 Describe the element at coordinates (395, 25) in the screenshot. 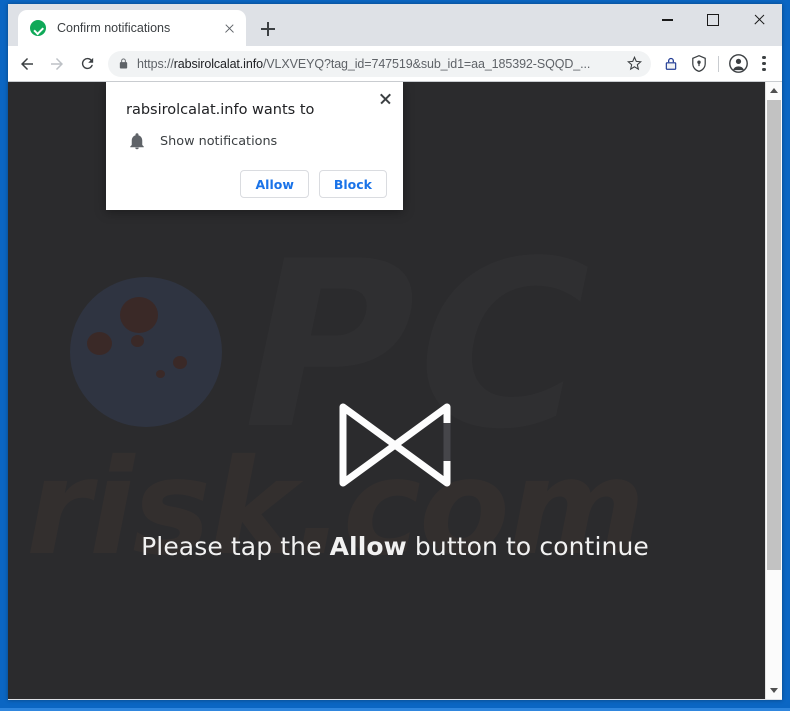

I see `tab-strip: Confirm notifications` at that location.